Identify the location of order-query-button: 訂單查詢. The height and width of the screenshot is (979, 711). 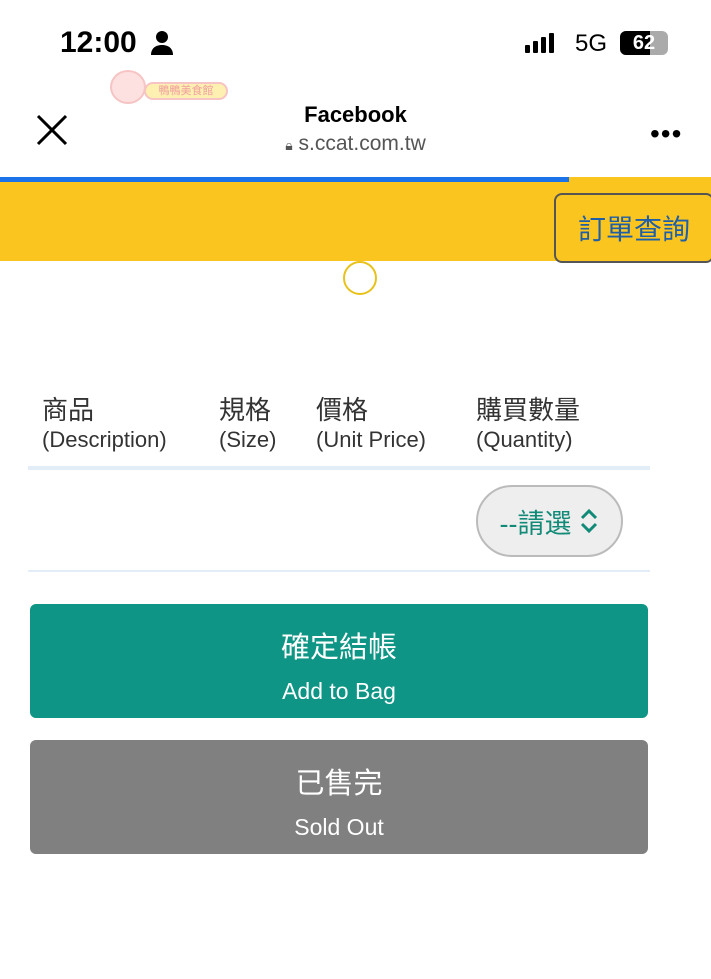
(632, 228).